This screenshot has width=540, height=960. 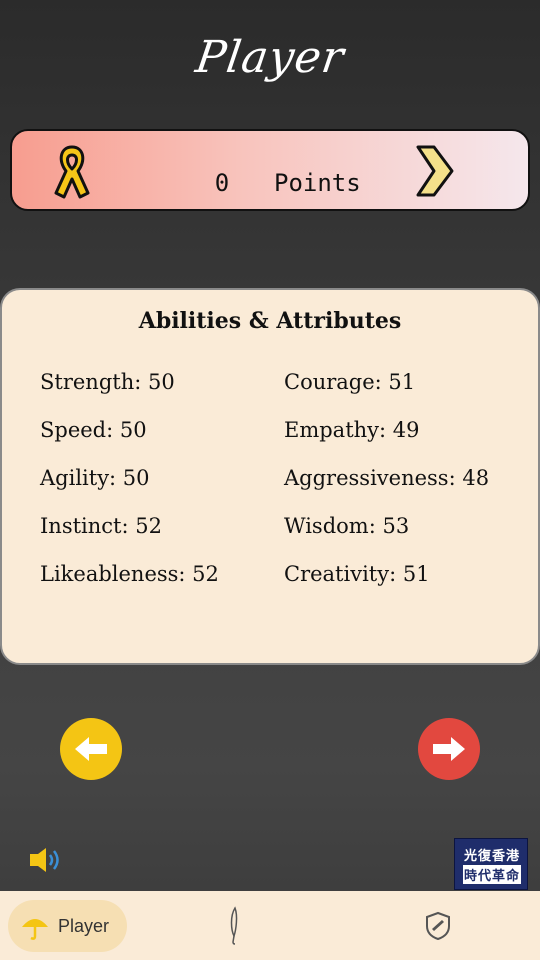 What do you see at coordinates (352, 430) in the screenshot?
I see `attribute-empathy: Empathy: 49` at bounding box center [352, 430].